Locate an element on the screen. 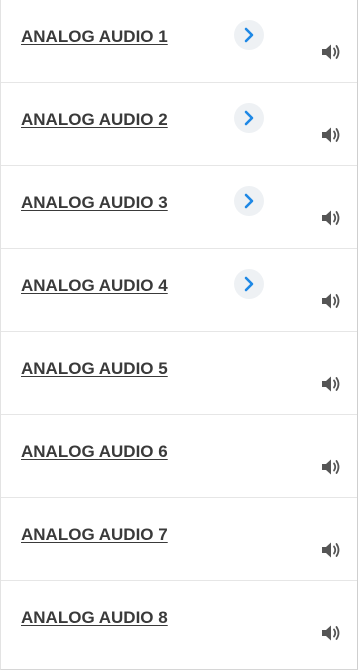  channel-link-1: ANALOG AUDIO 1 is located at coordinates (94, 37).